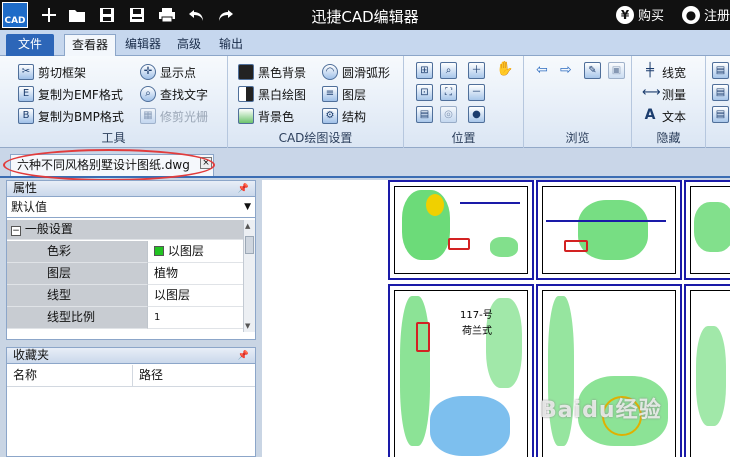  What do you see at coordinates (651, 92) in the screenshot?
I see `ruler-icon: ⟷` at bounding box center [651, 92].